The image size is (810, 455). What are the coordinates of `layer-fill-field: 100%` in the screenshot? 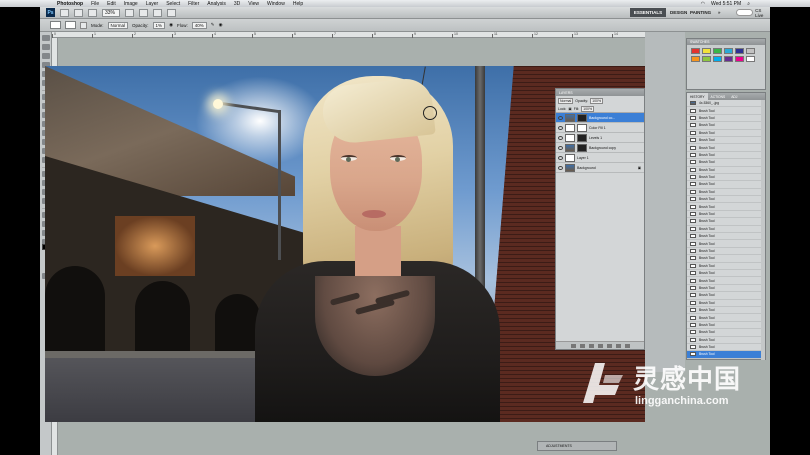 It's located at (588, 108).